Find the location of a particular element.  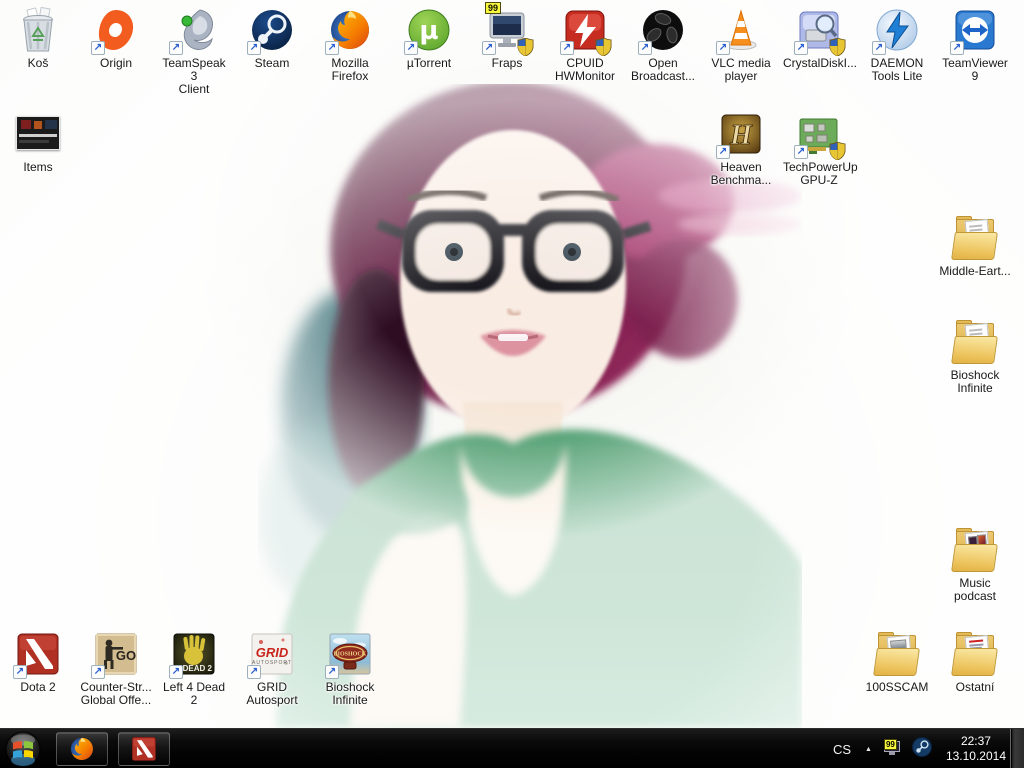

icon-label: TeamSpeak 3 Client is located at coordinates (194, 76).